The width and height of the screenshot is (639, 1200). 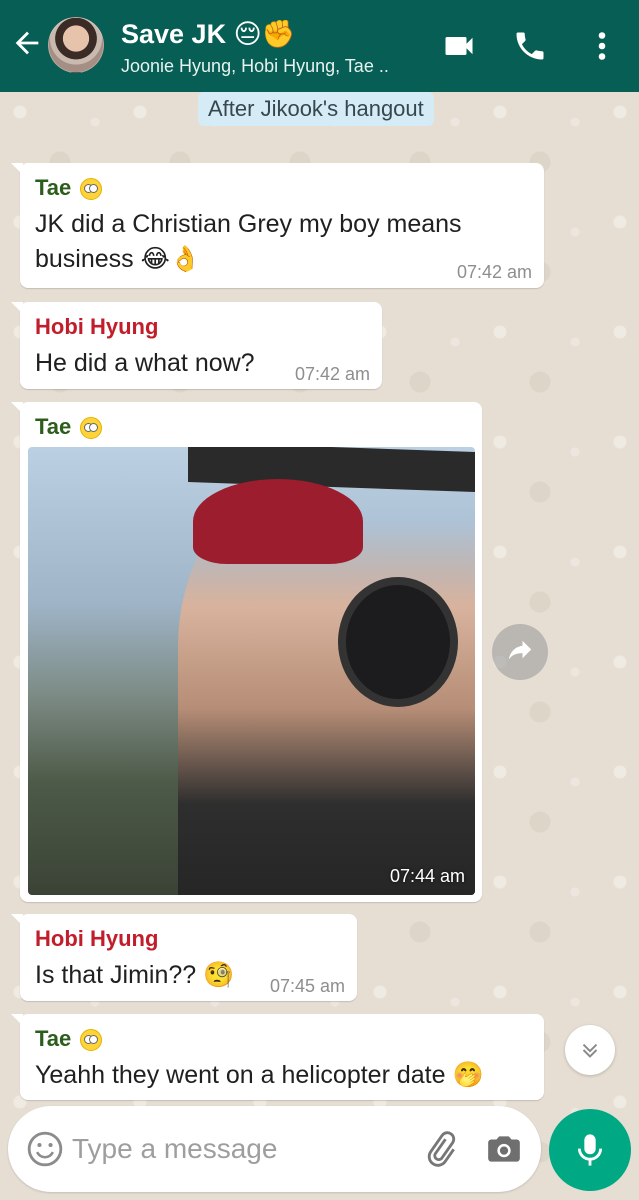 I want to click on forward-icon, so click(x=520, y=650).